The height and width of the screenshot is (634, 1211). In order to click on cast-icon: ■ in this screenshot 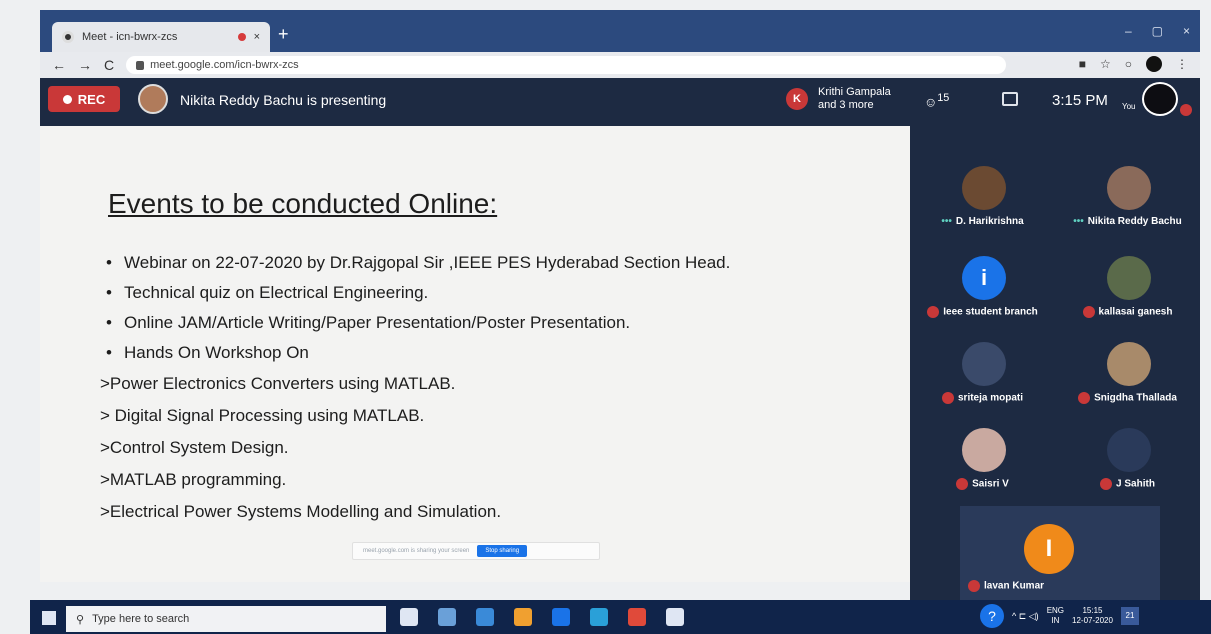, I will do `click(1082, 64)`.